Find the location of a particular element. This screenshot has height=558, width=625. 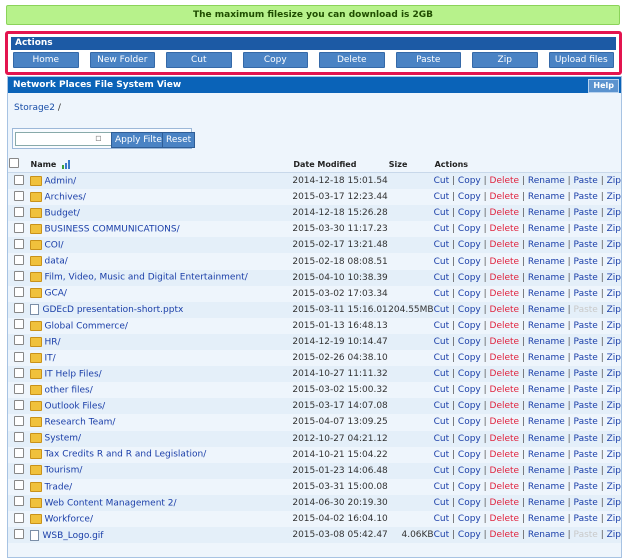

cut-button: Cut is located at coordinates (199, 60).